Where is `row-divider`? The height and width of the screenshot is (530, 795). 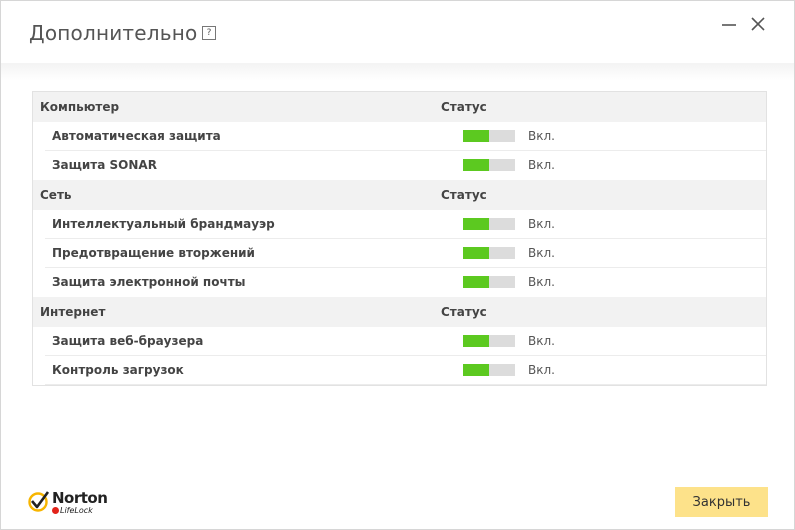 row-divider is located at coordinates (405, 384).